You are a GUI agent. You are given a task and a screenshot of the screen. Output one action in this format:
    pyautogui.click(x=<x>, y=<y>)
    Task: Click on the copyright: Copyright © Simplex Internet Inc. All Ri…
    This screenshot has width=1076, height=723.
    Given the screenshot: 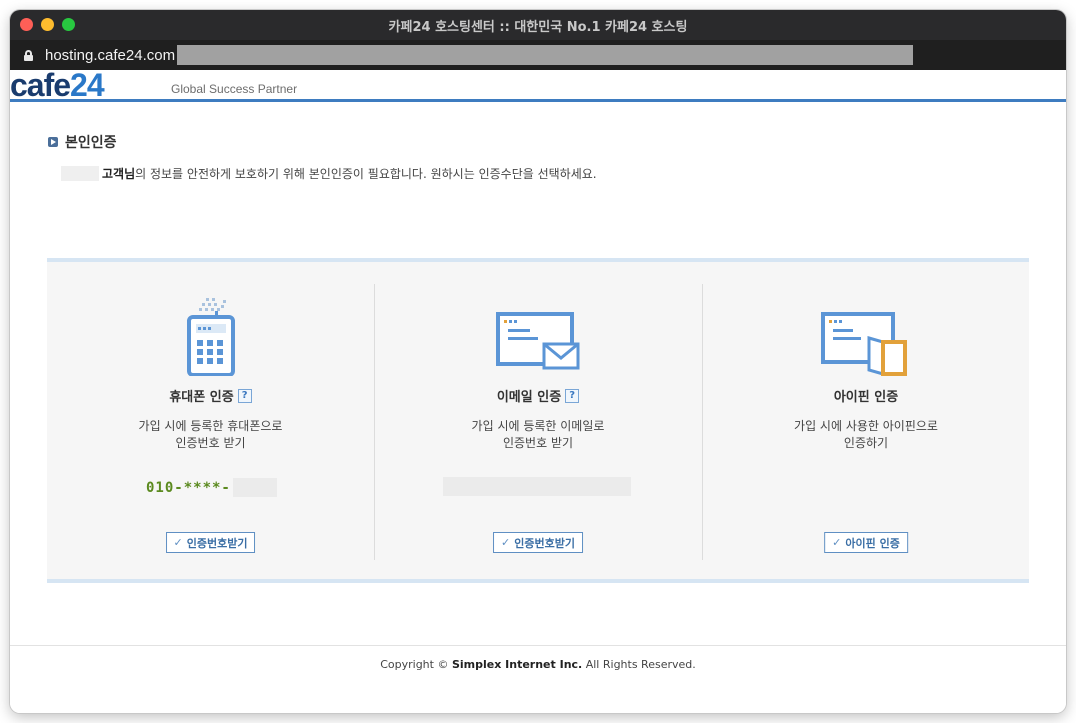 What is the action you would take?
    pyautogui.click(x=538, y=664)
    